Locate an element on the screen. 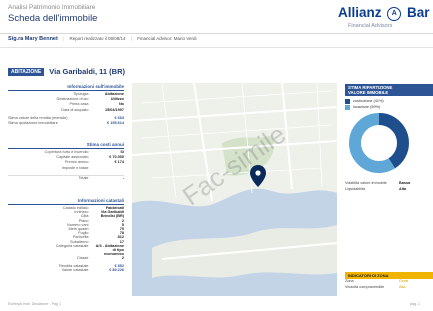  cadastre-income-row: Valore catastale € 89.226 is located at coordinates (66, 270).